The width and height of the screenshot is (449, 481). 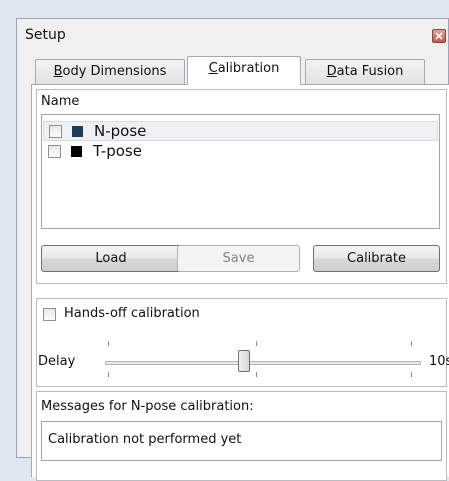 I want to click on tab-body-dimensions-label: ody Dimensions, so click(x=114, y=71).